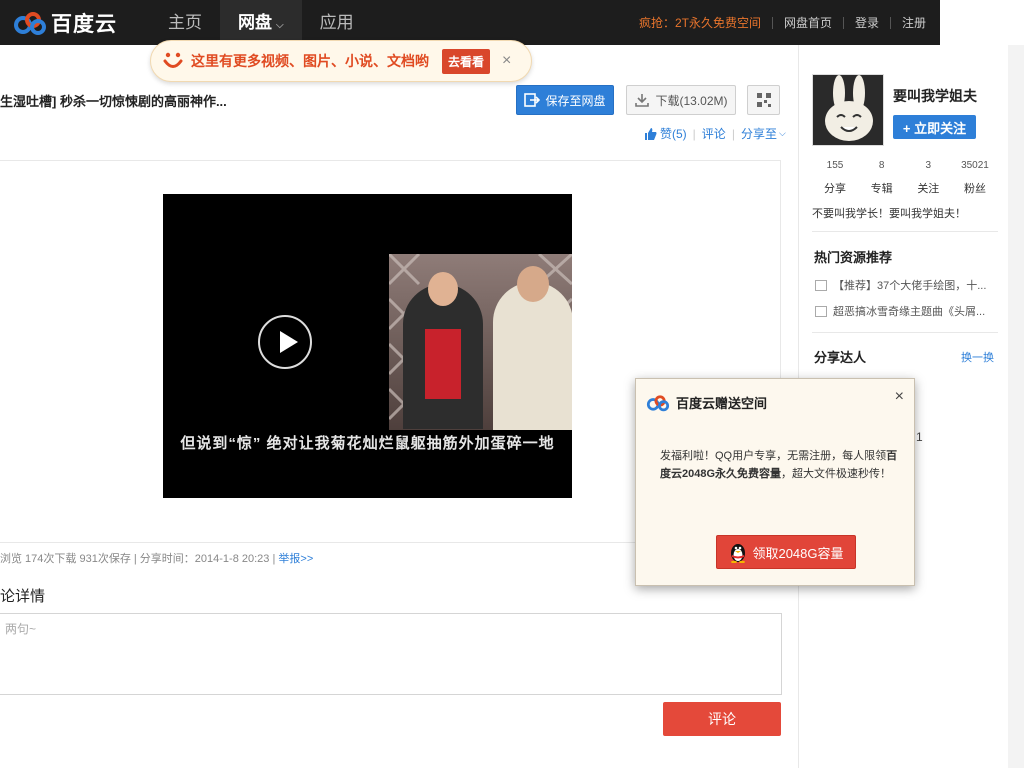 The height and width of the screenshot is (768, 1024). I want to click on netdisk-home-link: 网盘首页, so click(808, 22).